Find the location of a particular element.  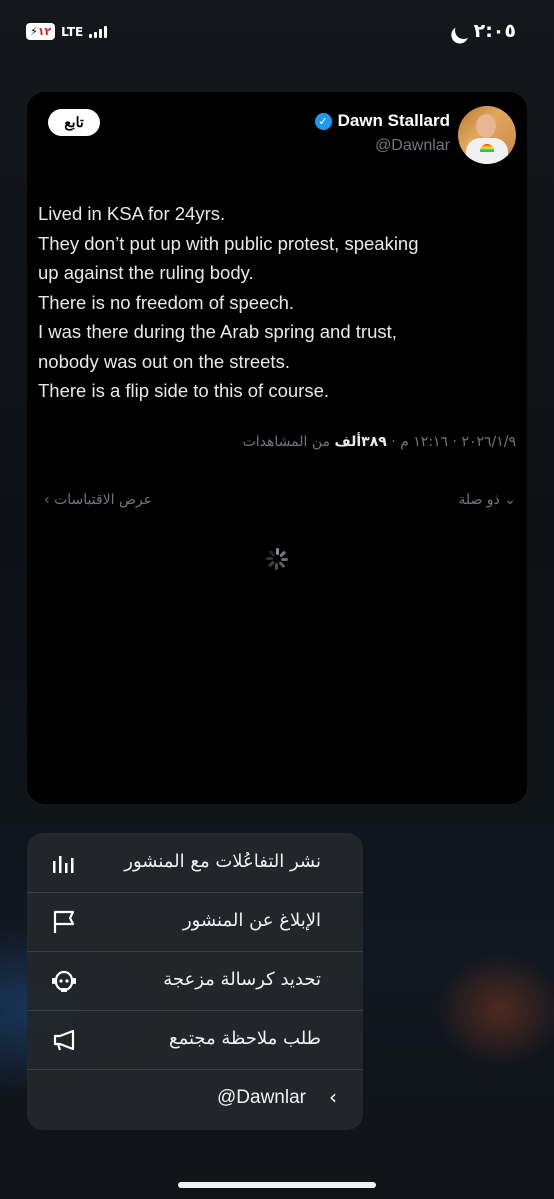

analytics-icon is located at coordinates (63, 864).